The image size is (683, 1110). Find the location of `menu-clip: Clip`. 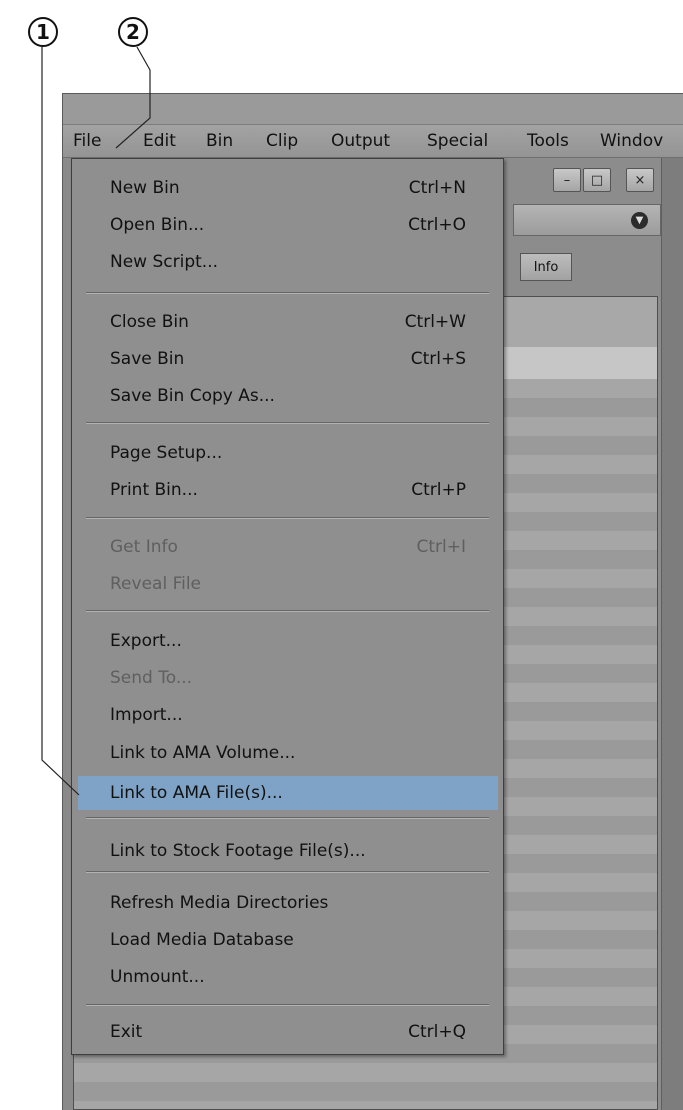

menu-clip: Clip is located at coordinates (282, 141).